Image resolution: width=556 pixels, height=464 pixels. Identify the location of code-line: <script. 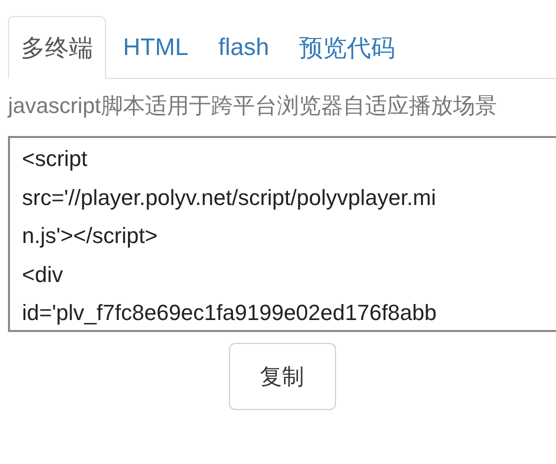
(55, 159).